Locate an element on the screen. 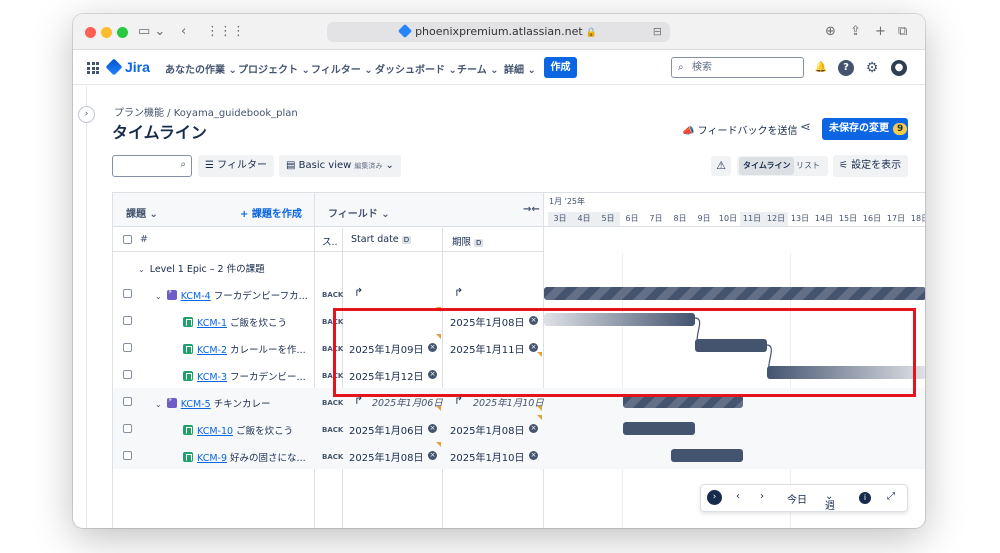 This screenshot has width=1000, height=553. create-issue-button: + 課題を作成 is located at coordinates (271, 212).